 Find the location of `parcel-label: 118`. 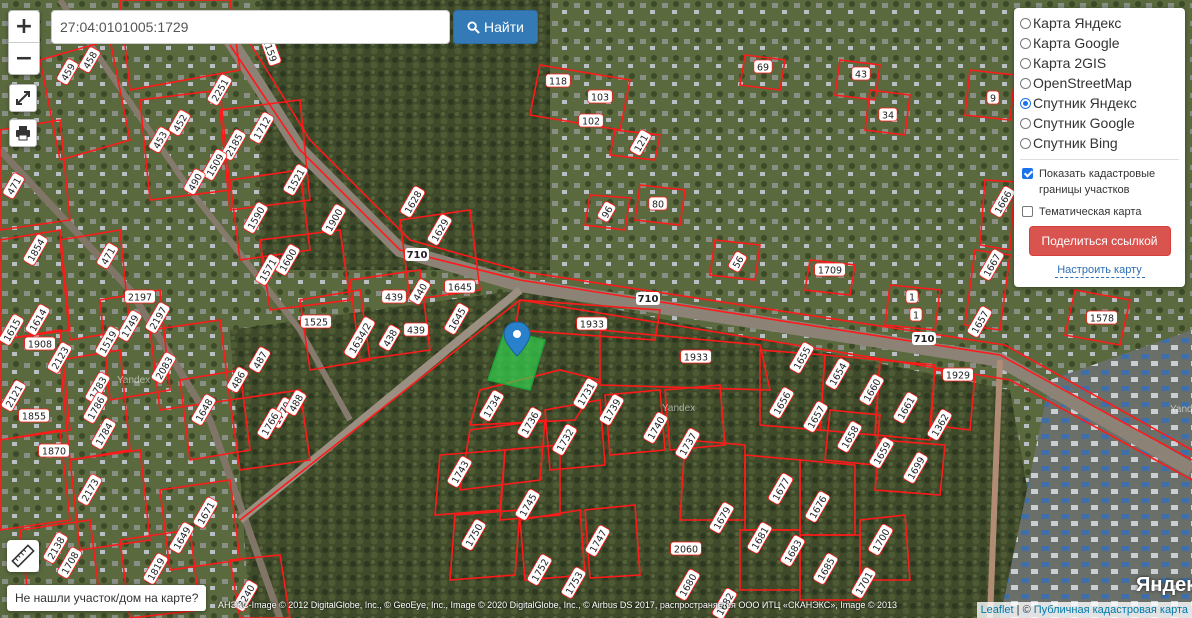

parcel-label: 118 is located at coordinates (558, 80).